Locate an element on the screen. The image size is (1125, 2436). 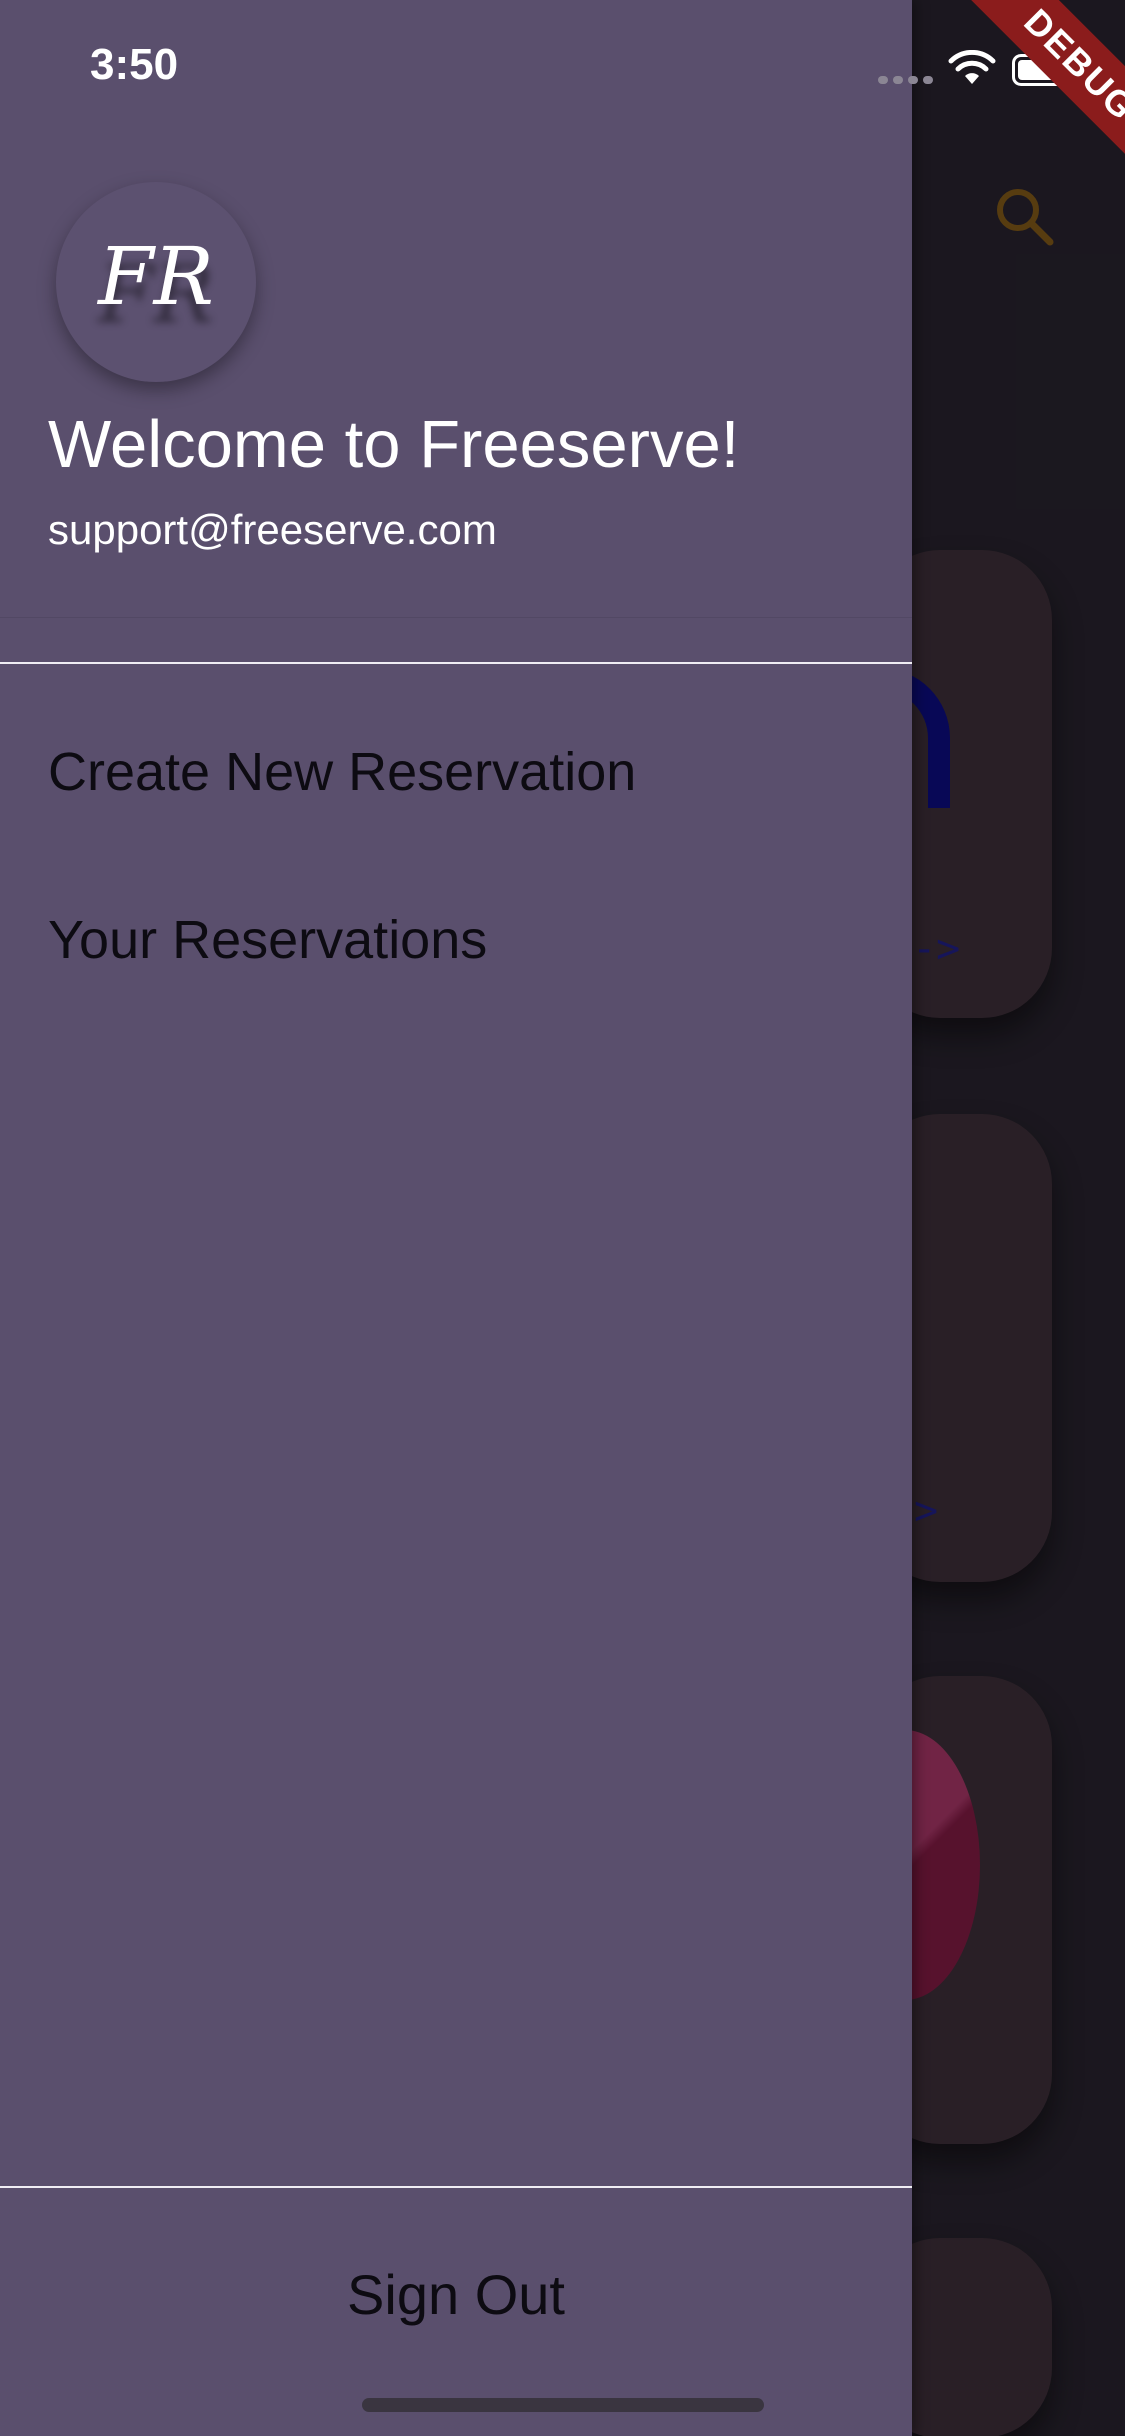
sign-out-button: Sign Out is located at coordinates (456, 2295).